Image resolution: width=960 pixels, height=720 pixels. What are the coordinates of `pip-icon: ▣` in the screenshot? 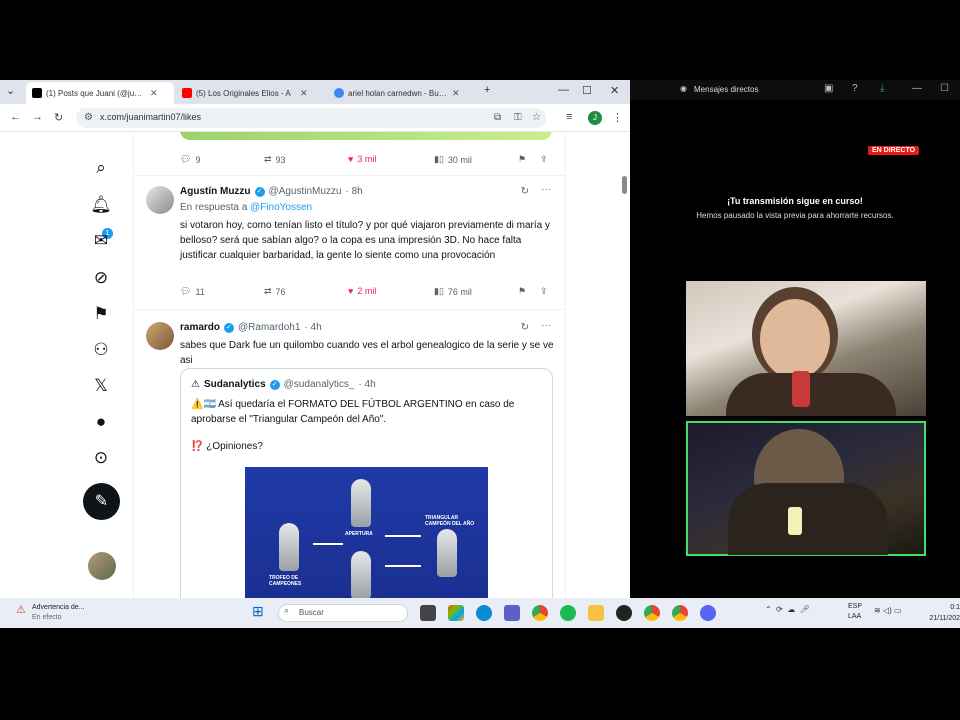 It's located at (828, 88).